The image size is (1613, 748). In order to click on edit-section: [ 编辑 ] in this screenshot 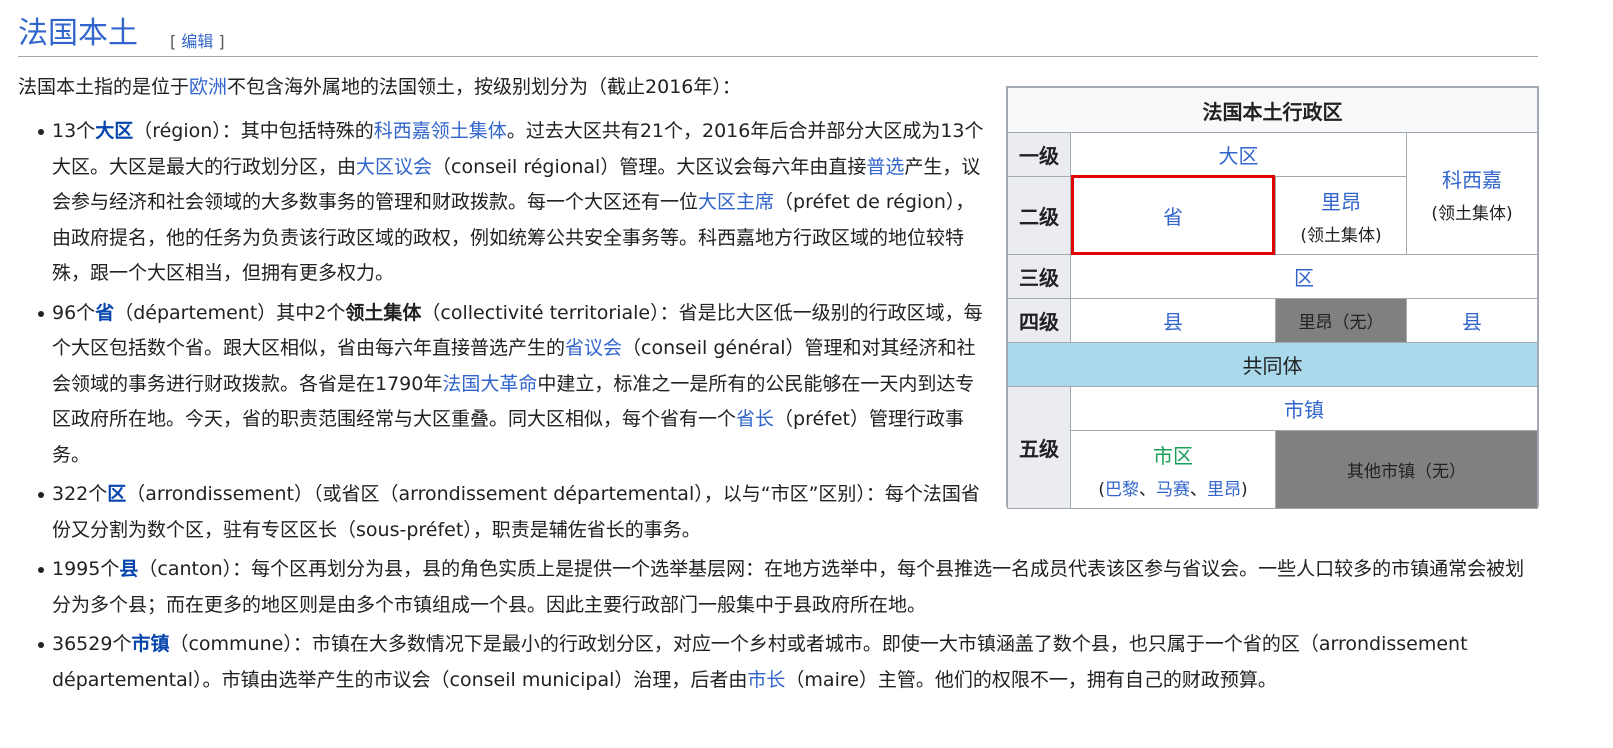, I will do `click(197, 41)`.